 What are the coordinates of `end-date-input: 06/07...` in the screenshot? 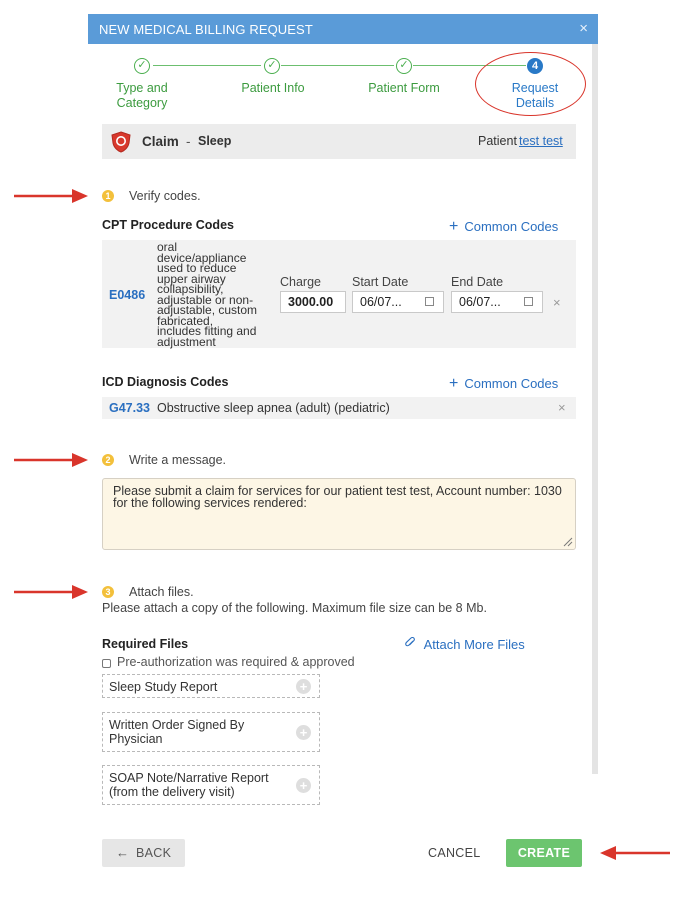 It's located at (497, 302).